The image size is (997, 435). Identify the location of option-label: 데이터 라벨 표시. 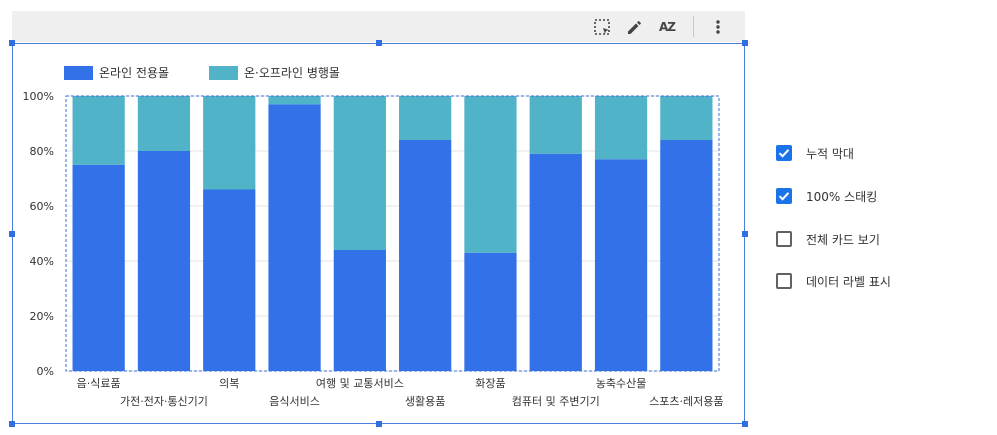
(848, 281).